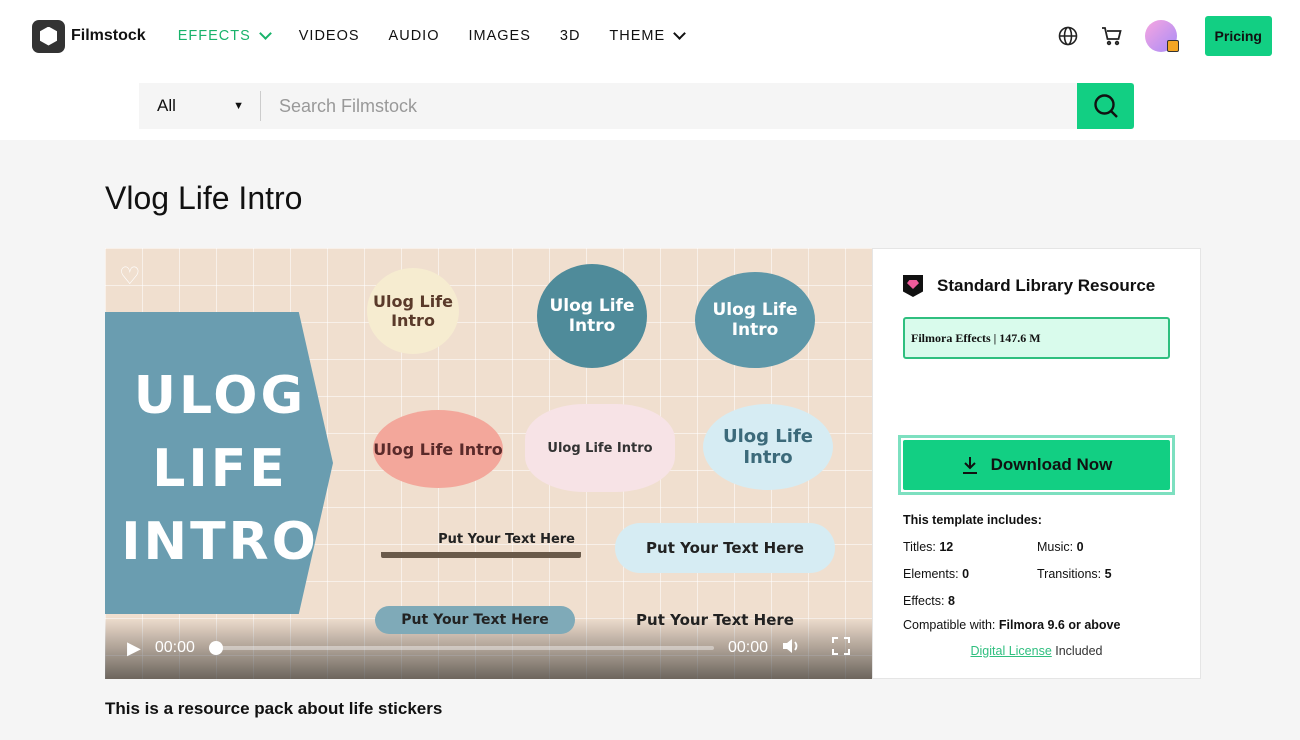  I want to click on stat-effects: Effects: 8, so click(929, 601).